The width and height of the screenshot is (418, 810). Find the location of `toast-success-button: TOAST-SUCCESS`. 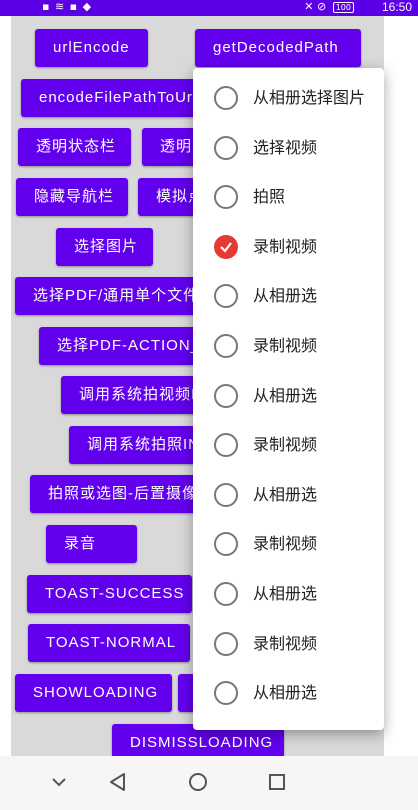

toast-success-button: TOAST-SUCCESS is located at coordinates (109, 594).